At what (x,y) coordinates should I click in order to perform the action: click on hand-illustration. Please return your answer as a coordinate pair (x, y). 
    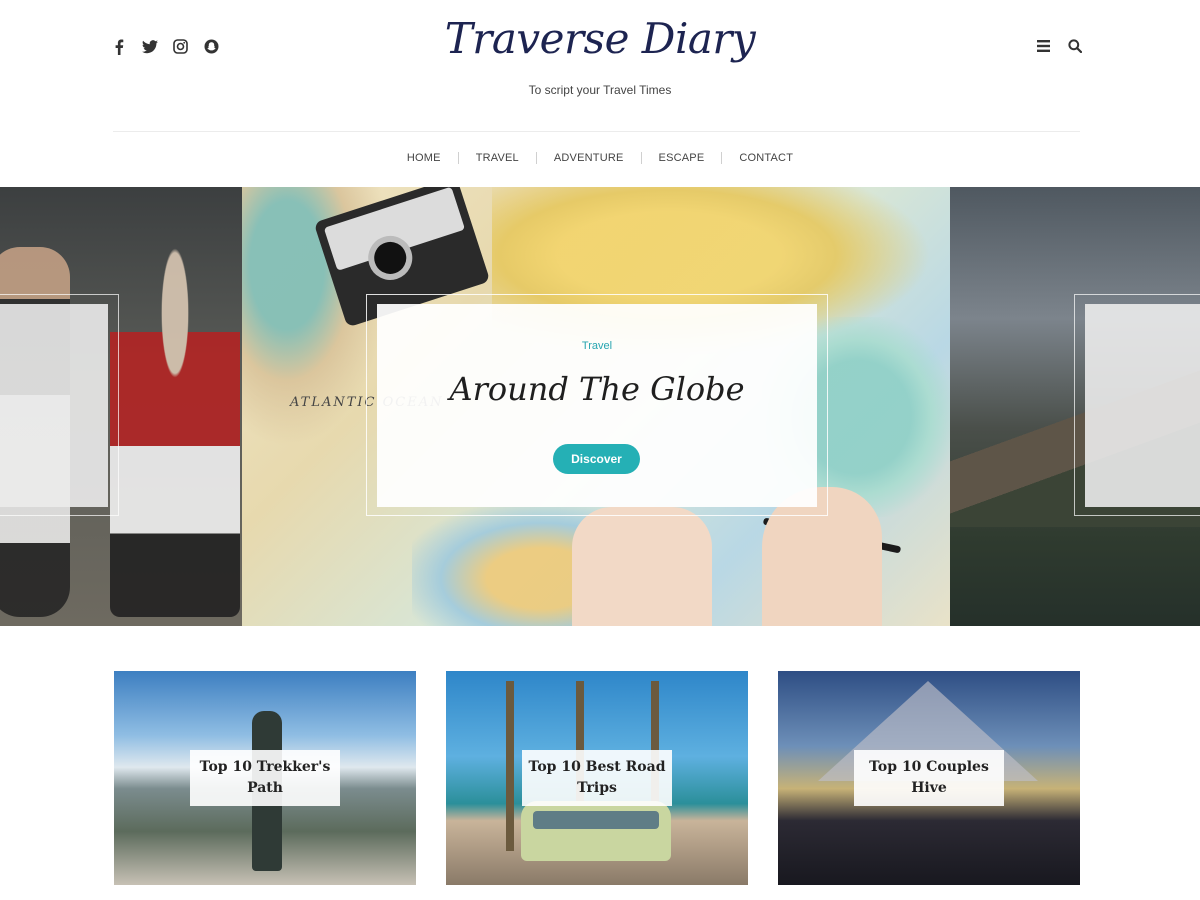
    Looking at the image, I should click on (642, 566).